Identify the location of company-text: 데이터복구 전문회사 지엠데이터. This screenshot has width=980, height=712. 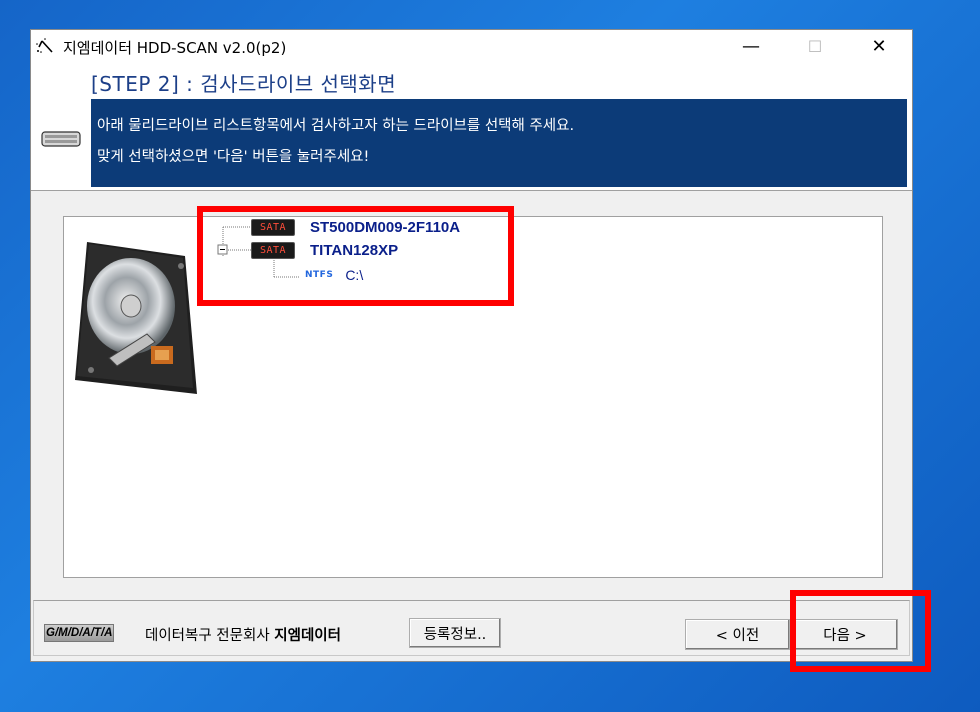
(243, 634).